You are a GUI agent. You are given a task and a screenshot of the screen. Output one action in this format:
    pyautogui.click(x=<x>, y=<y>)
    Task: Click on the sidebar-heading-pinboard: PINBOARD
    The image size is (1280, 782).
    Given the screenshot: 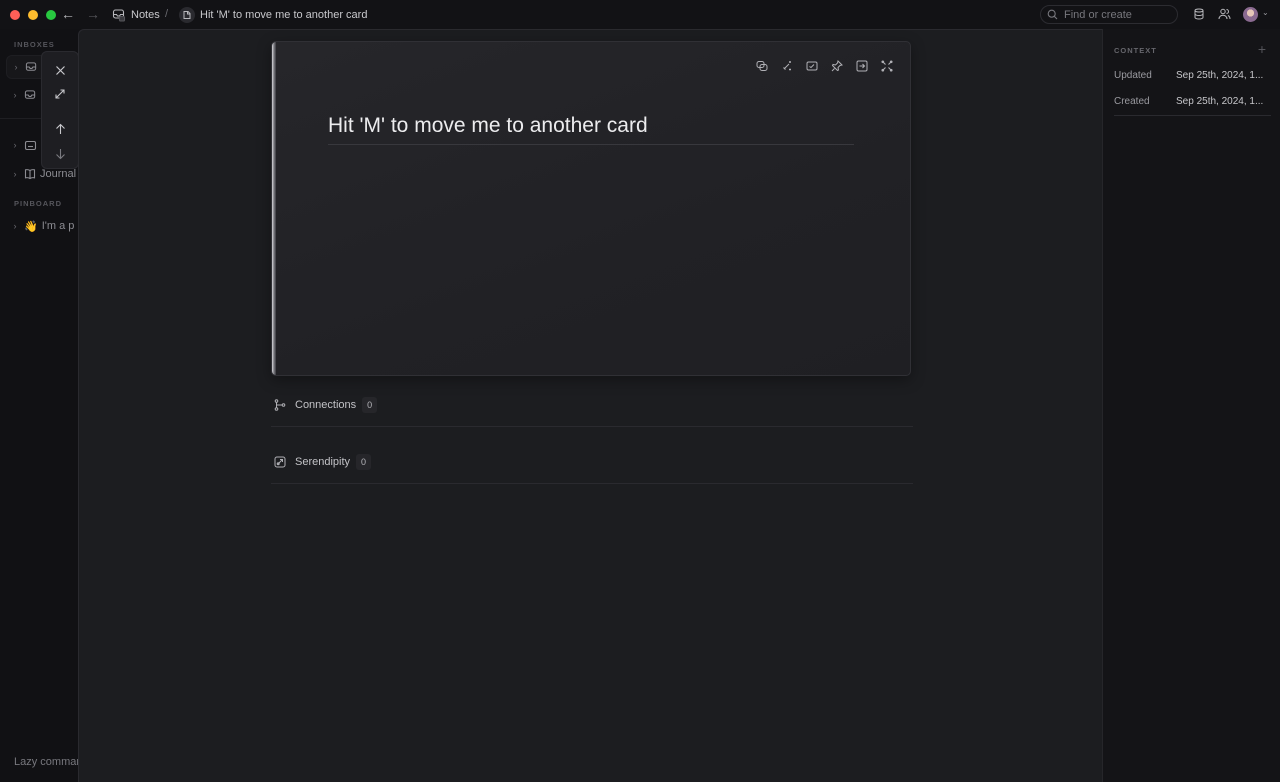 What is the action you would take?
    pyautogui.click(x=38, y=203)
    